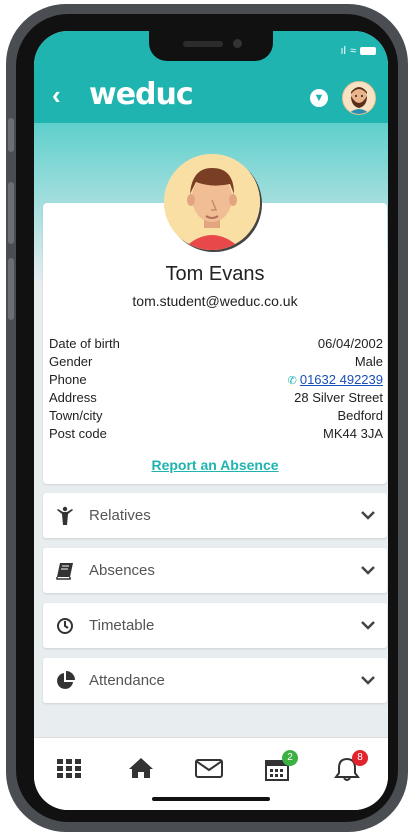 This screenshot has height=835, width=413. Describe the element at coordinates (11, 135) in the screenshot. I see `mute-switch` at that location.